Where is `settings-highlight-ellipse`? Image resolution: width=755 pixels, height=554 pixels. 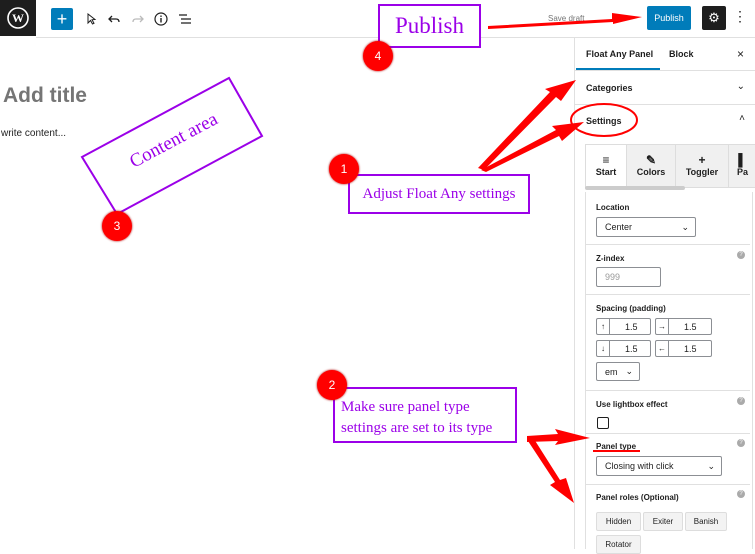
settings-highlight-ellipse is located at coordinates (604, 120).